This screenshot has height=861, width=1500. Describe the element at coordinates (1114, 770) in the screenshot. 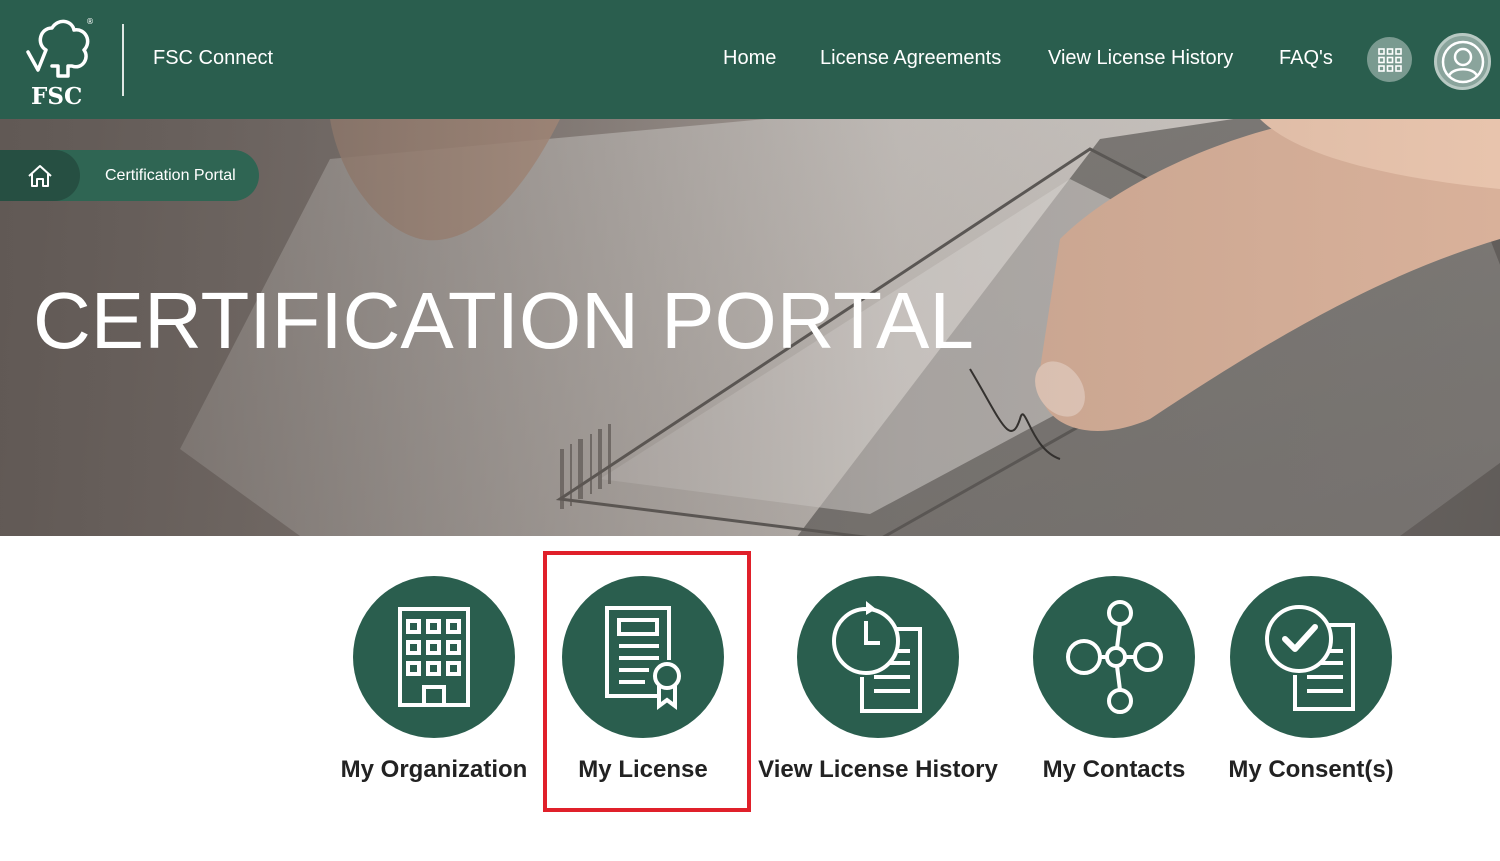

I see `tile-label: My Contacts` at that location.